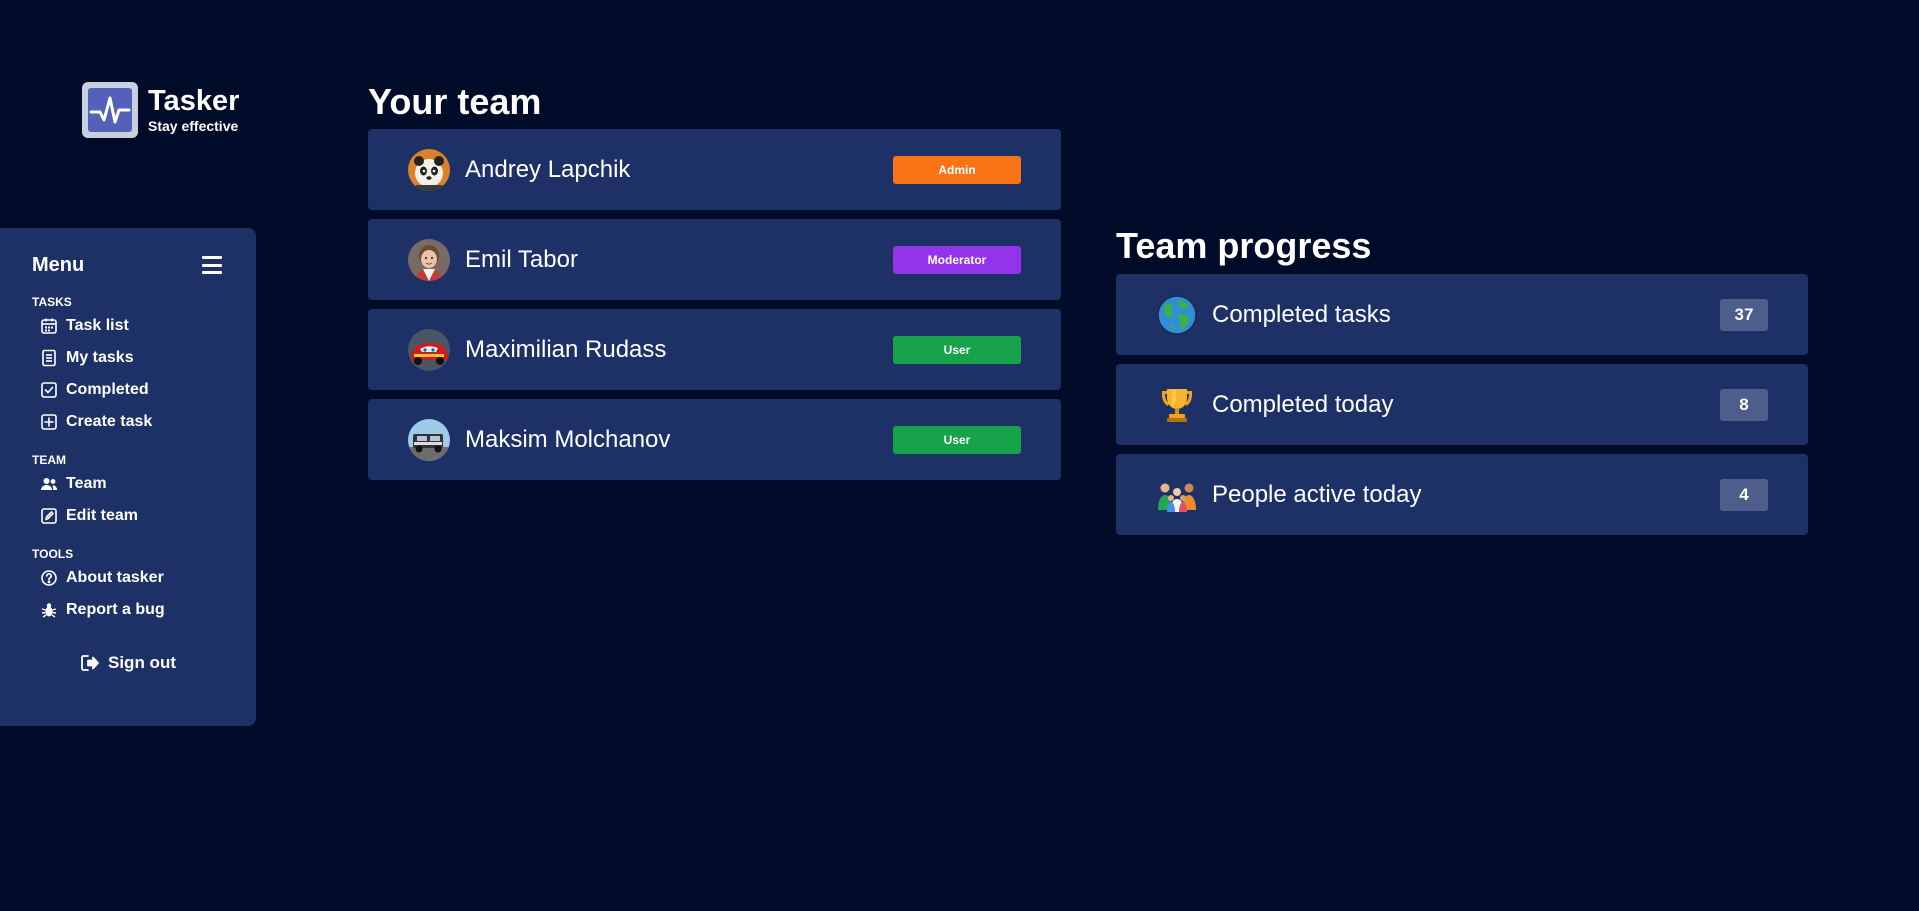 The width and height of the screenshot is (1919, 911). I want to click on truck-avatar, so click(429, 439).